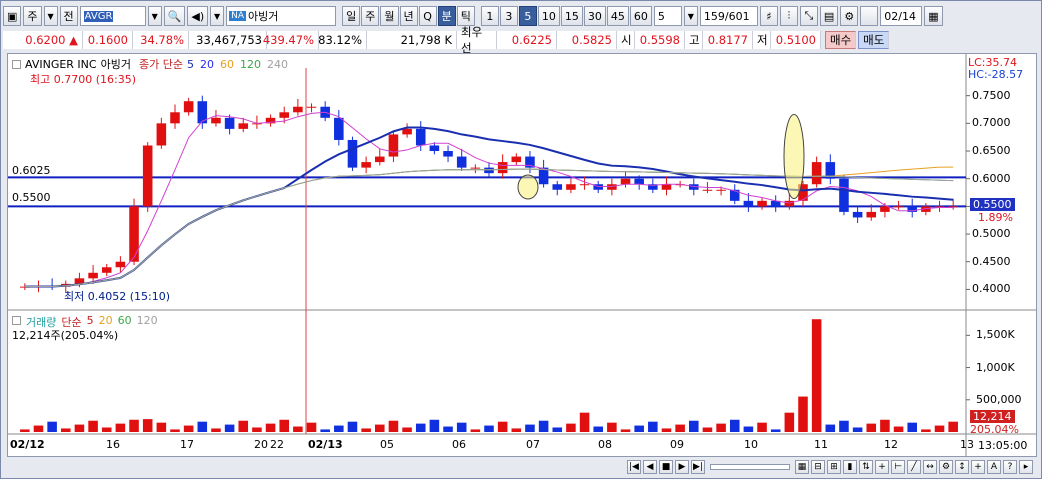 The height and width of the screenshot is (479, 1042). Describe the element at coordinates (238, 16) in the screenshot. I see `na-badge: NA` at that location.